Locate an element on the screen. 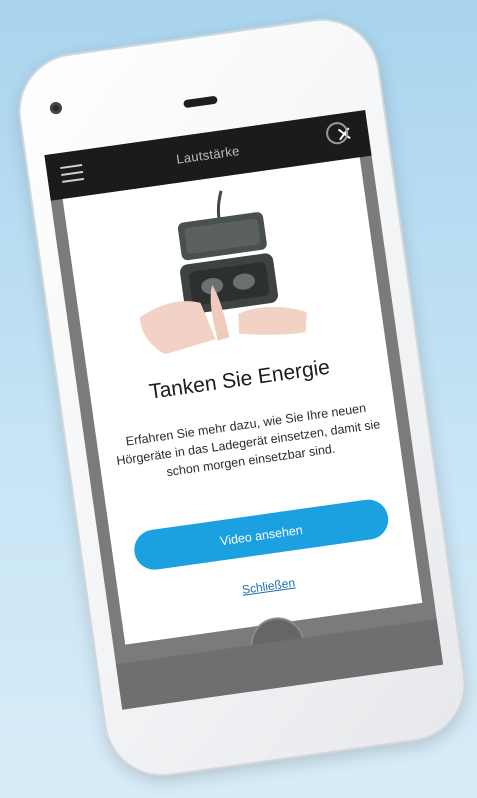 The width and height of the screenshot is (477, 798). watch-video-button: Video ansehen is located at coordinates (261, 535).